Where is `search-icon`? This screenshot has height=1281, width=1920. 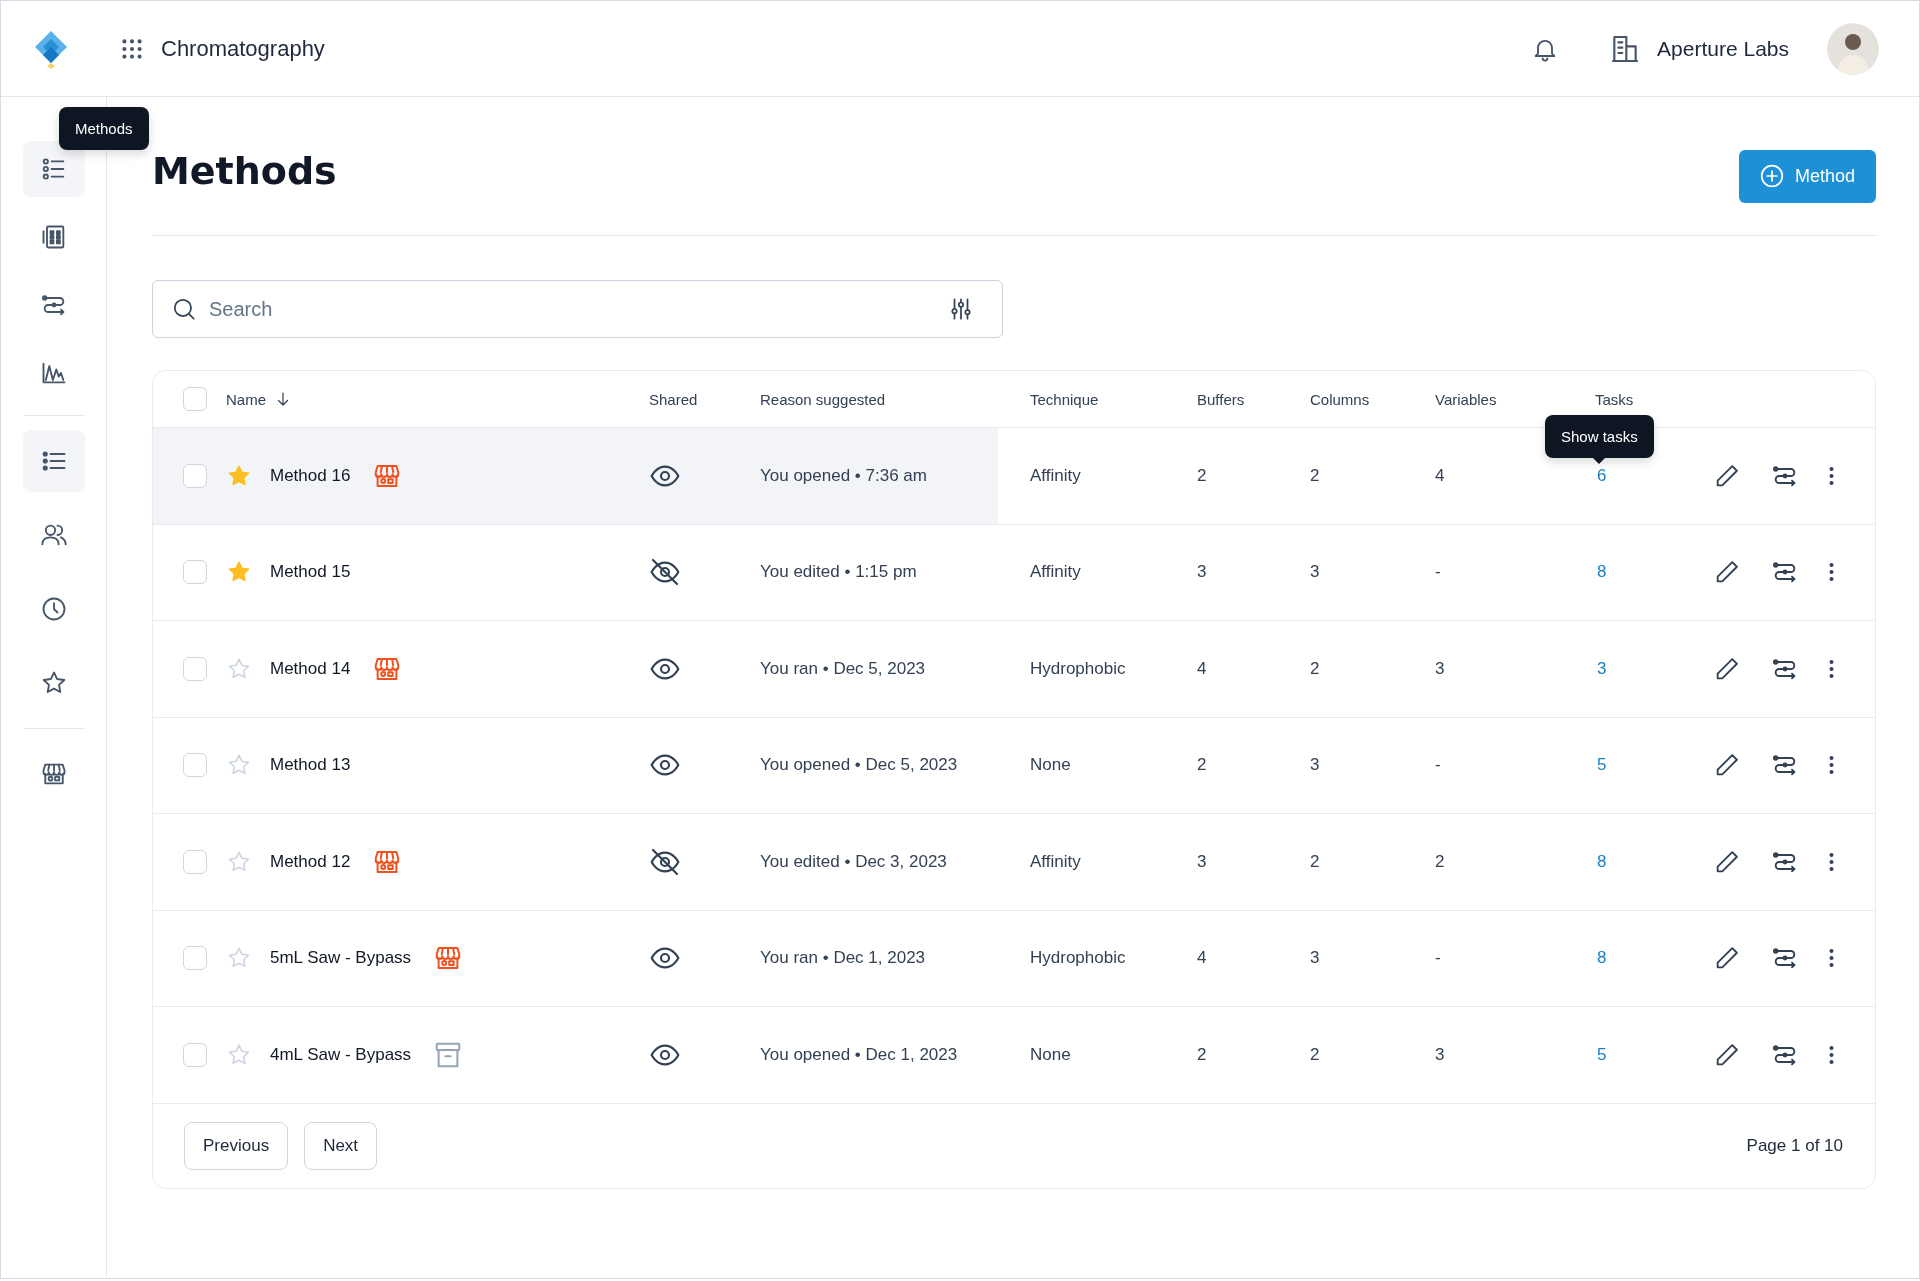 search-icon is located at coordinates (184, 309).